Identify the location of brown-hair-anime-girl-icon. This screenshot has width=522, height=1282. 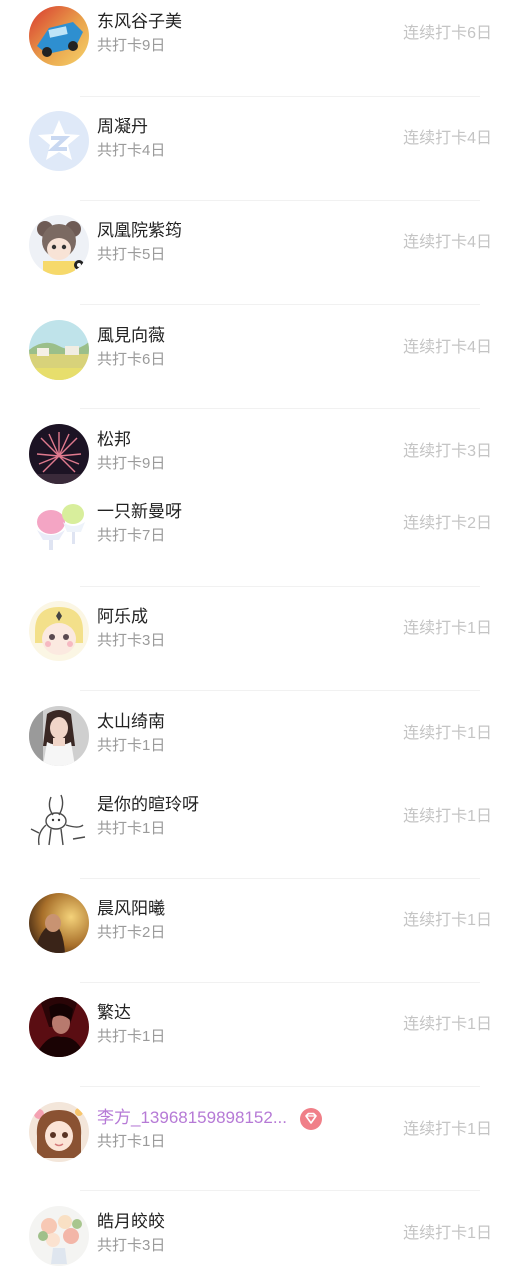
(59, 1132).